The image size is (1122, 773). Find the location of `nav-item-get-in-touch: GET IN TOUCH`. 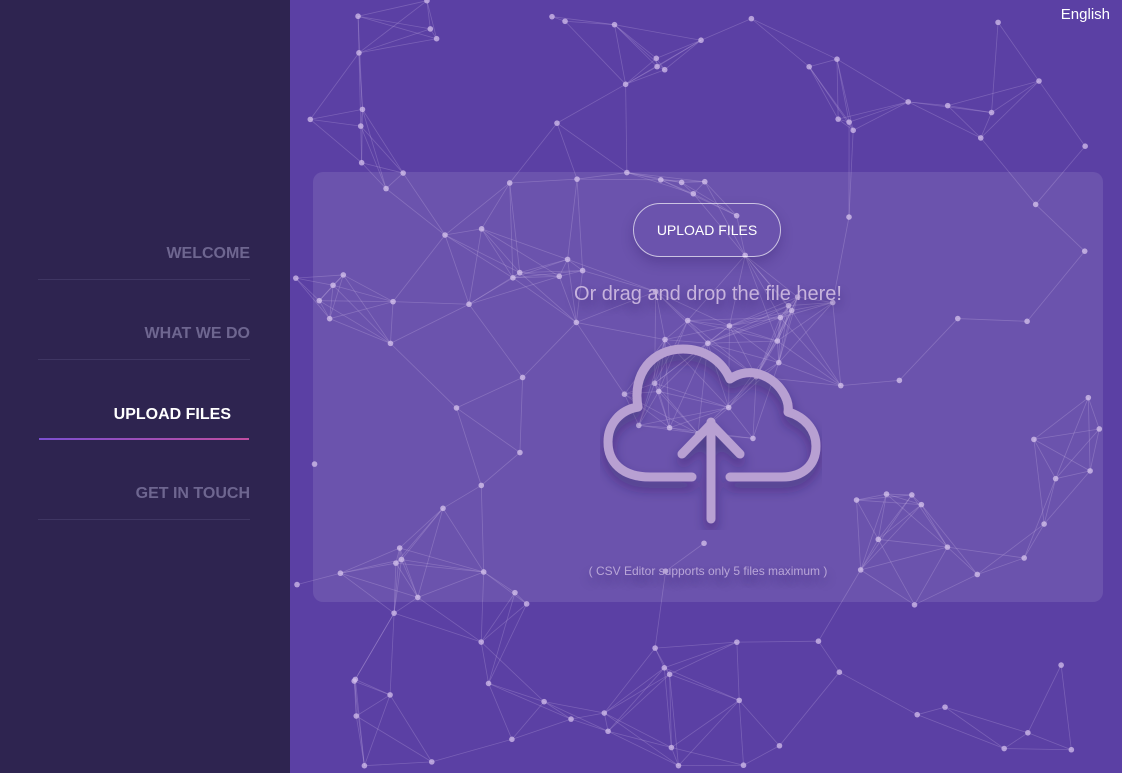

nav-item-get-in-touch: GET IN TOUCH is located at coordinates (144, 499).